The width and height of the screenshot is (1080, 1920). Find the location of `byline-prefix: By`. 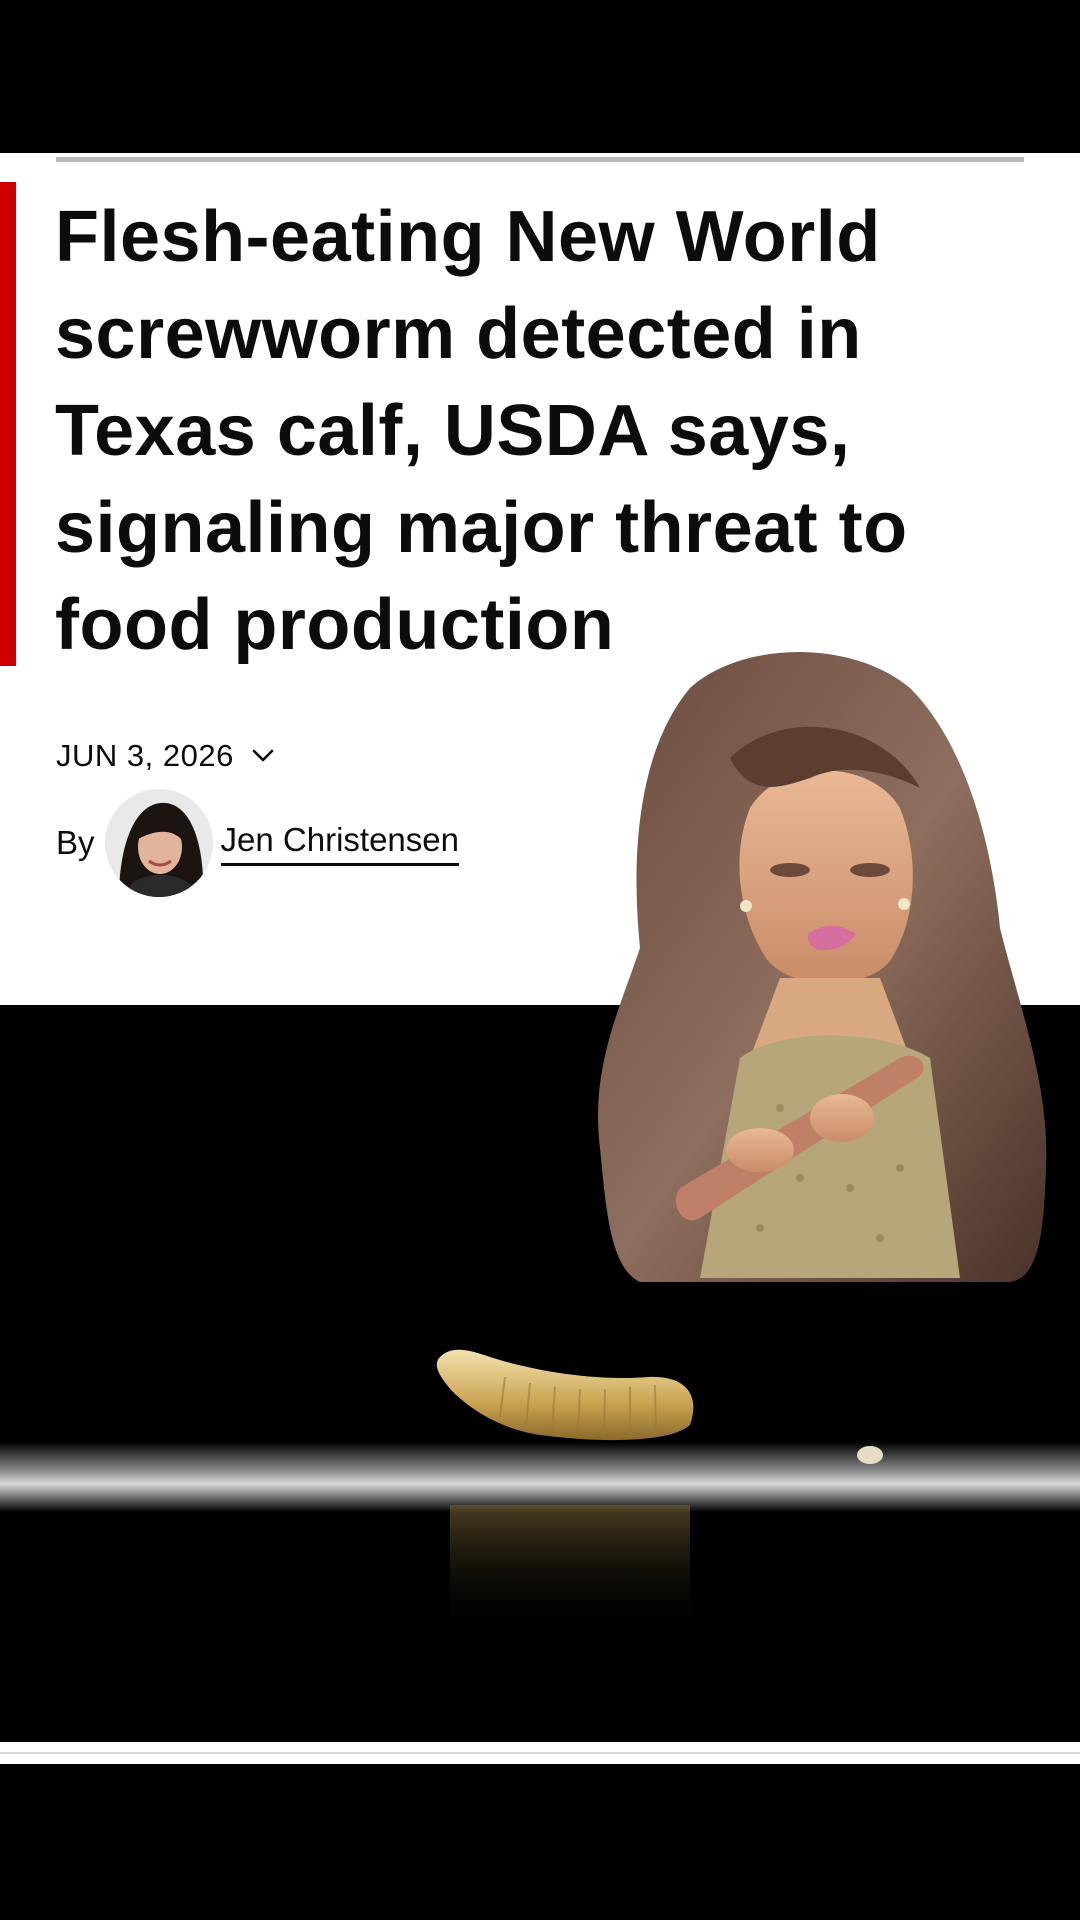

byline-prefix: By is located at coordinates (75, 842).